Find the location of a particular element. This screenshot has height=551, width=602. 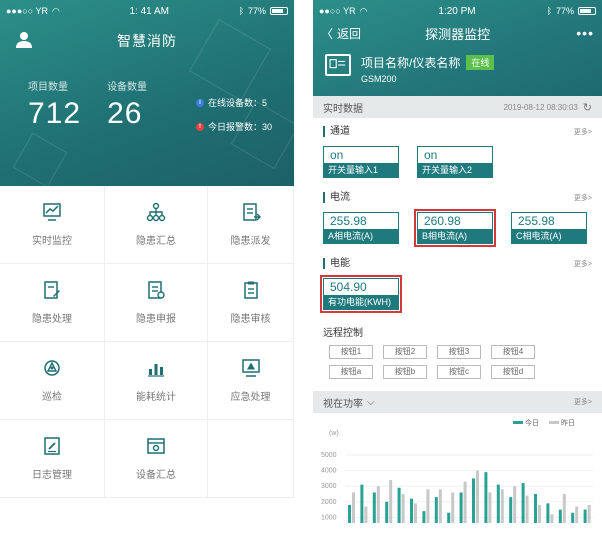

device-box-icon is located at coordinates (156, 446).